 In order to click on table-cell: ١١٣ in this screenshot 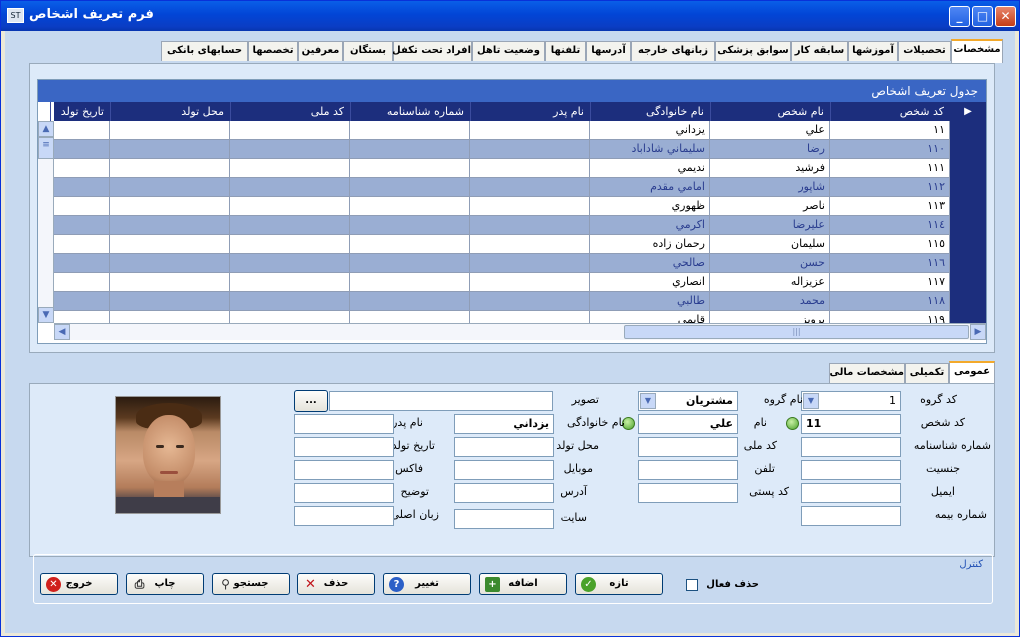, I will do `click(890, 206)`.